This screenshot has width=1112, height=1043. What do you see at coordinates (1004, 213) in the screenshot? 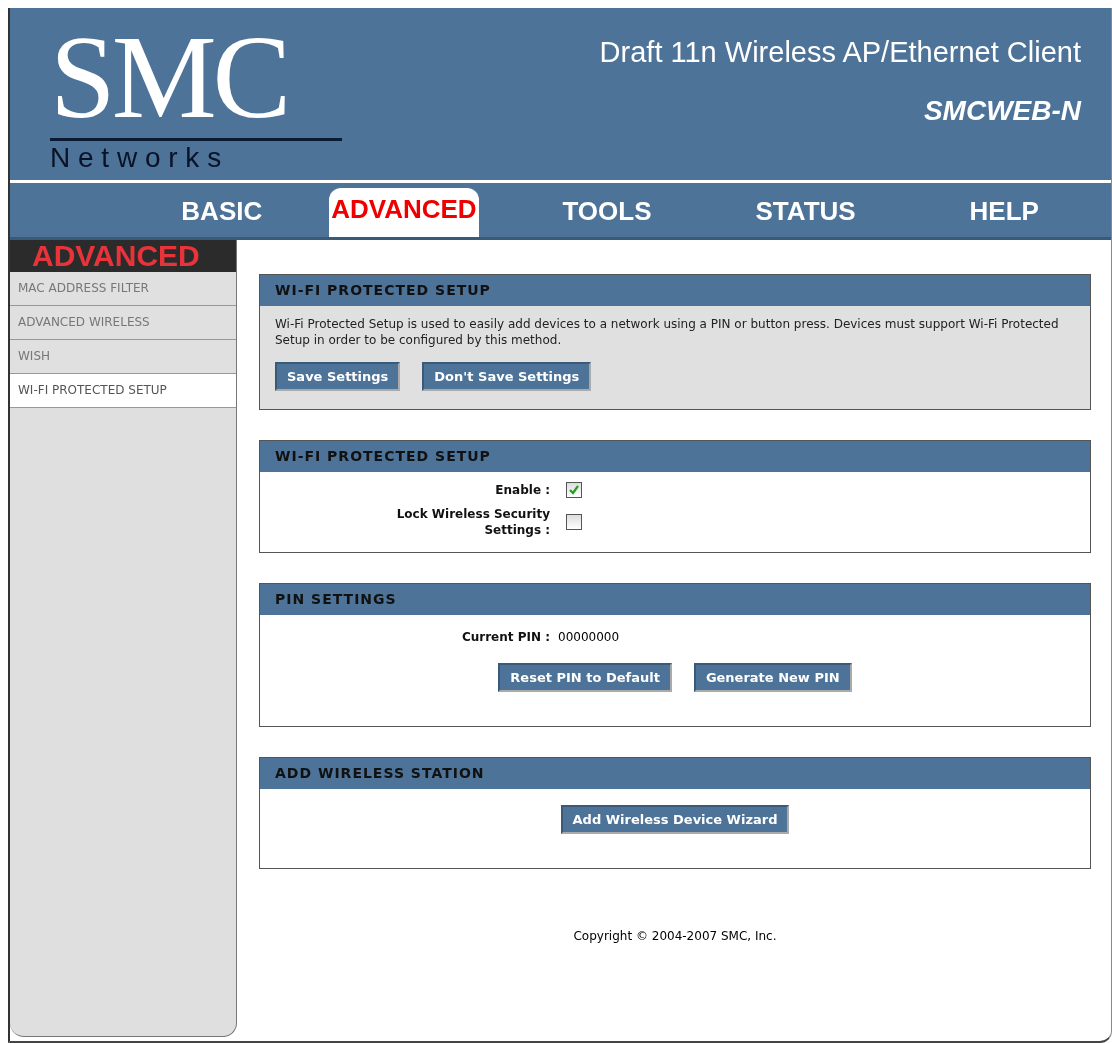
I see `nav-tab: HELP` at bounding box center [1004, 213].